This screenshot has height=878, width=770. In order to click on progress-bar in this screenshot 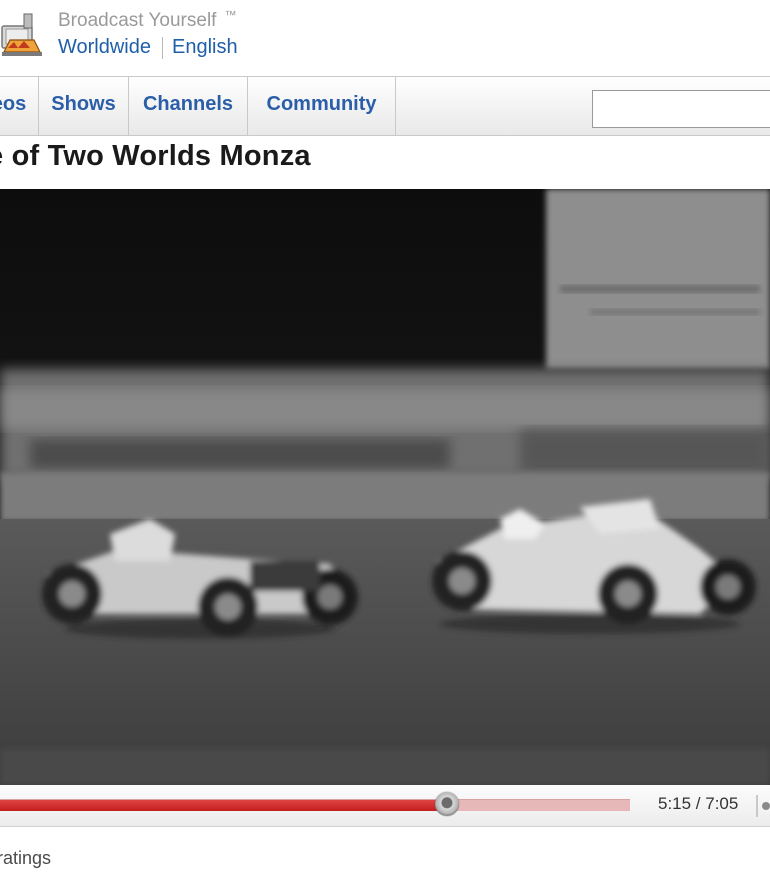, I will do `click(315, 804)`.